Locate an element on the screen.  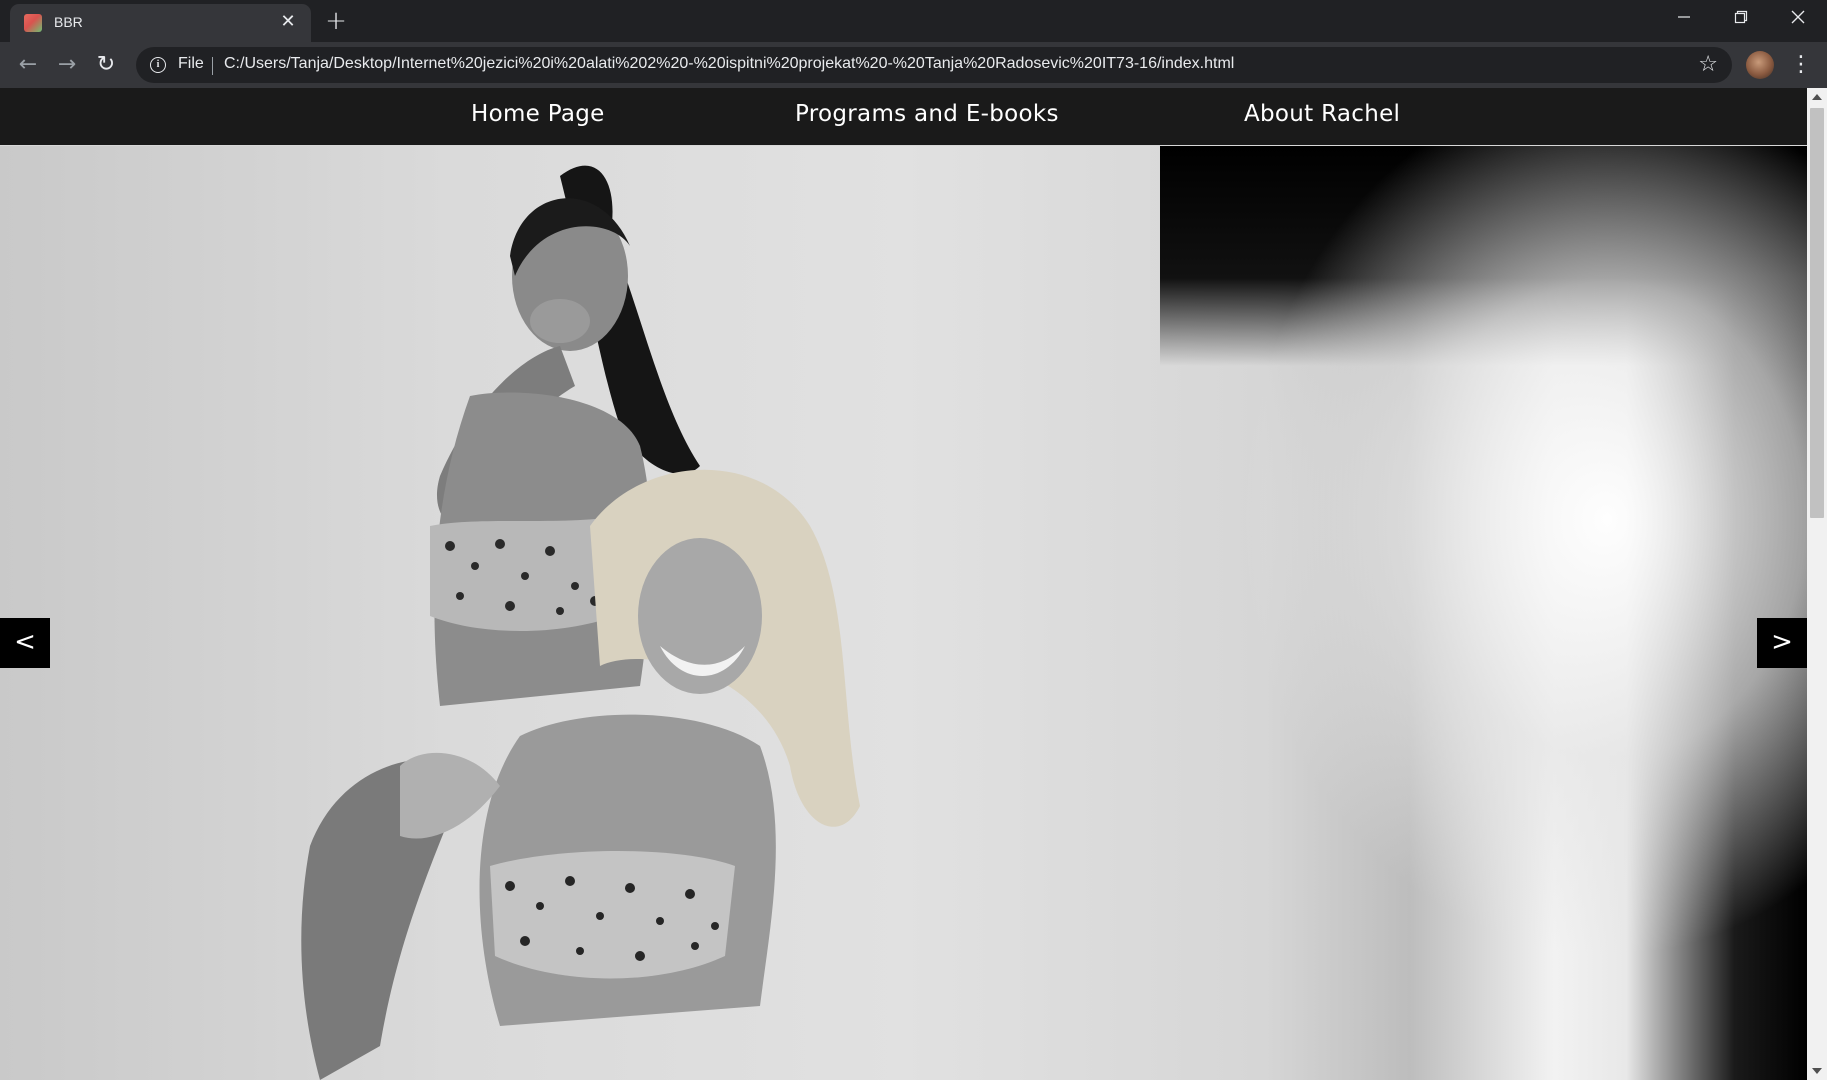
reload-icon: ↻ is located at coordinates (106, 65).